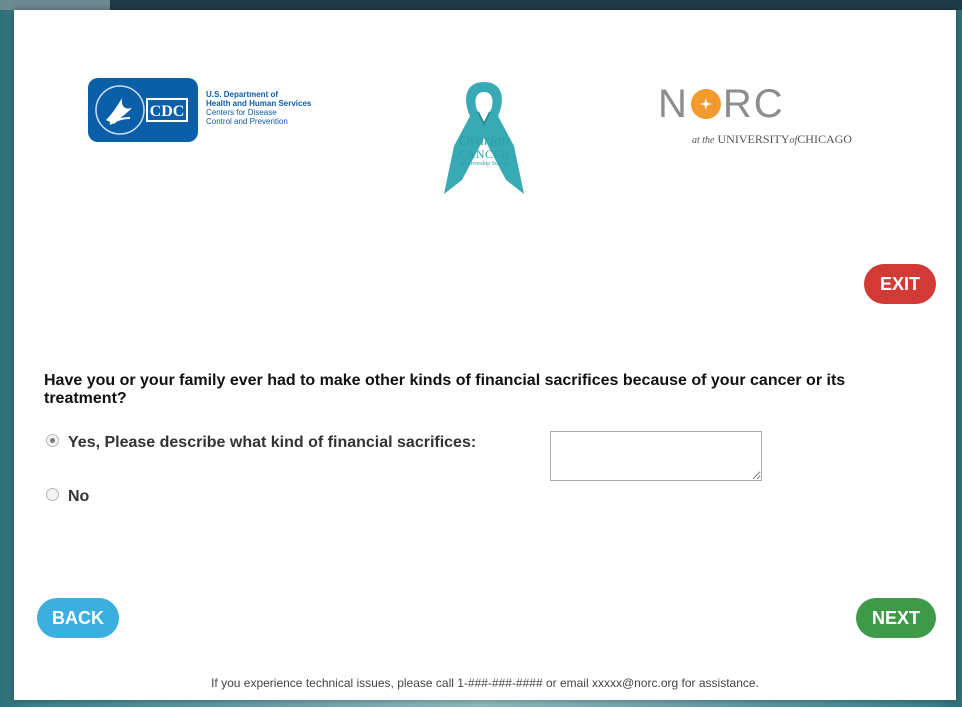  Describe the element at coordinates (484, 164) in the screenshot. I see `ribbon-line-3: Survivorship Survey` at that location.